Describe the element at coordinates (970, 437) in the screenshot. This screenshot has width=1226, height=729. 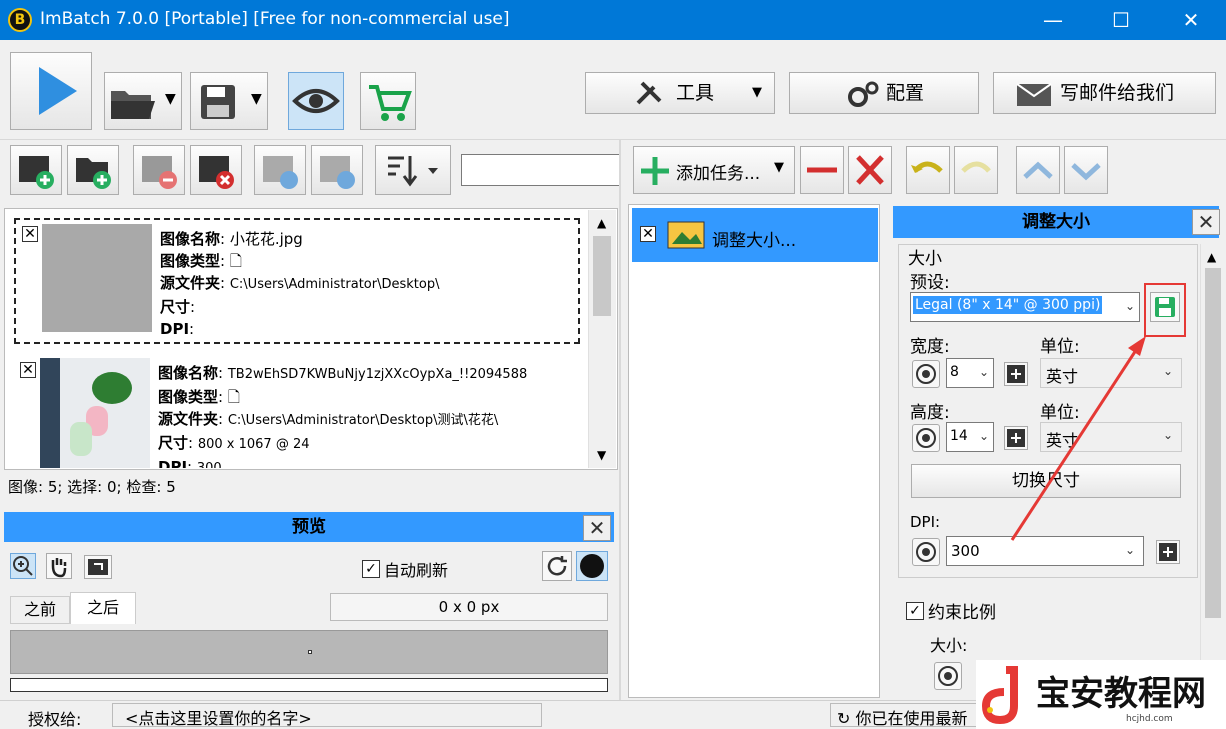
I see `height-input: 14 ⌄` at that location.